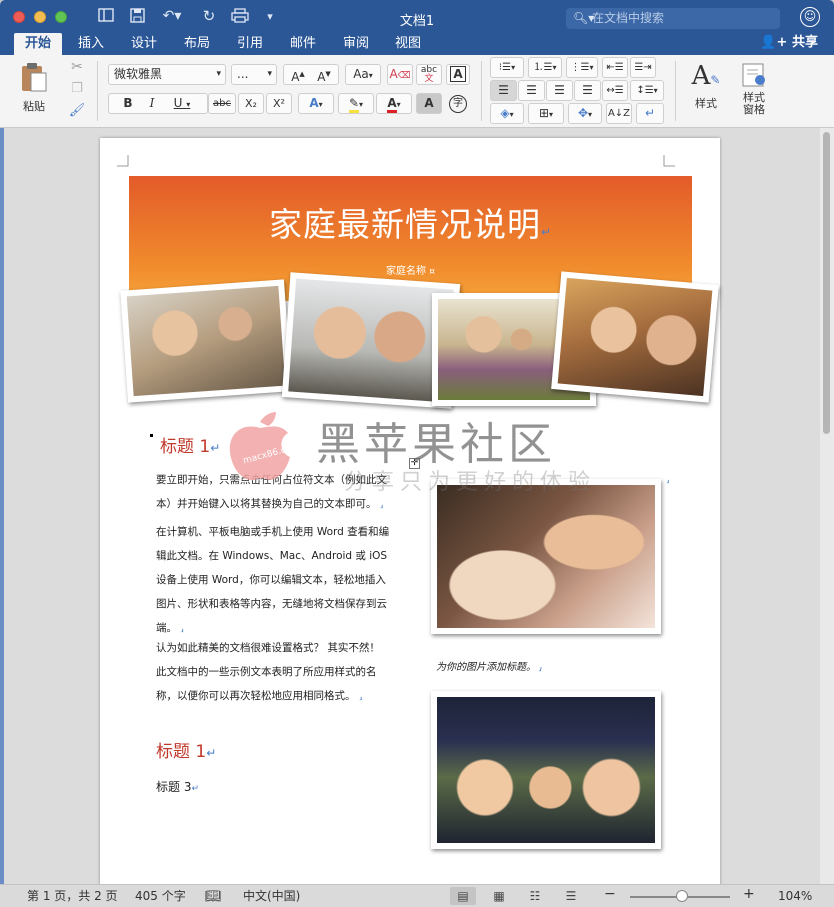 The image size is (834, 907). What do you see at coordinates (489, 665) in the screenshot?
I see `photo-caption: 为你的图片添加标题。 ⸥` at bounding box center [489, 665].